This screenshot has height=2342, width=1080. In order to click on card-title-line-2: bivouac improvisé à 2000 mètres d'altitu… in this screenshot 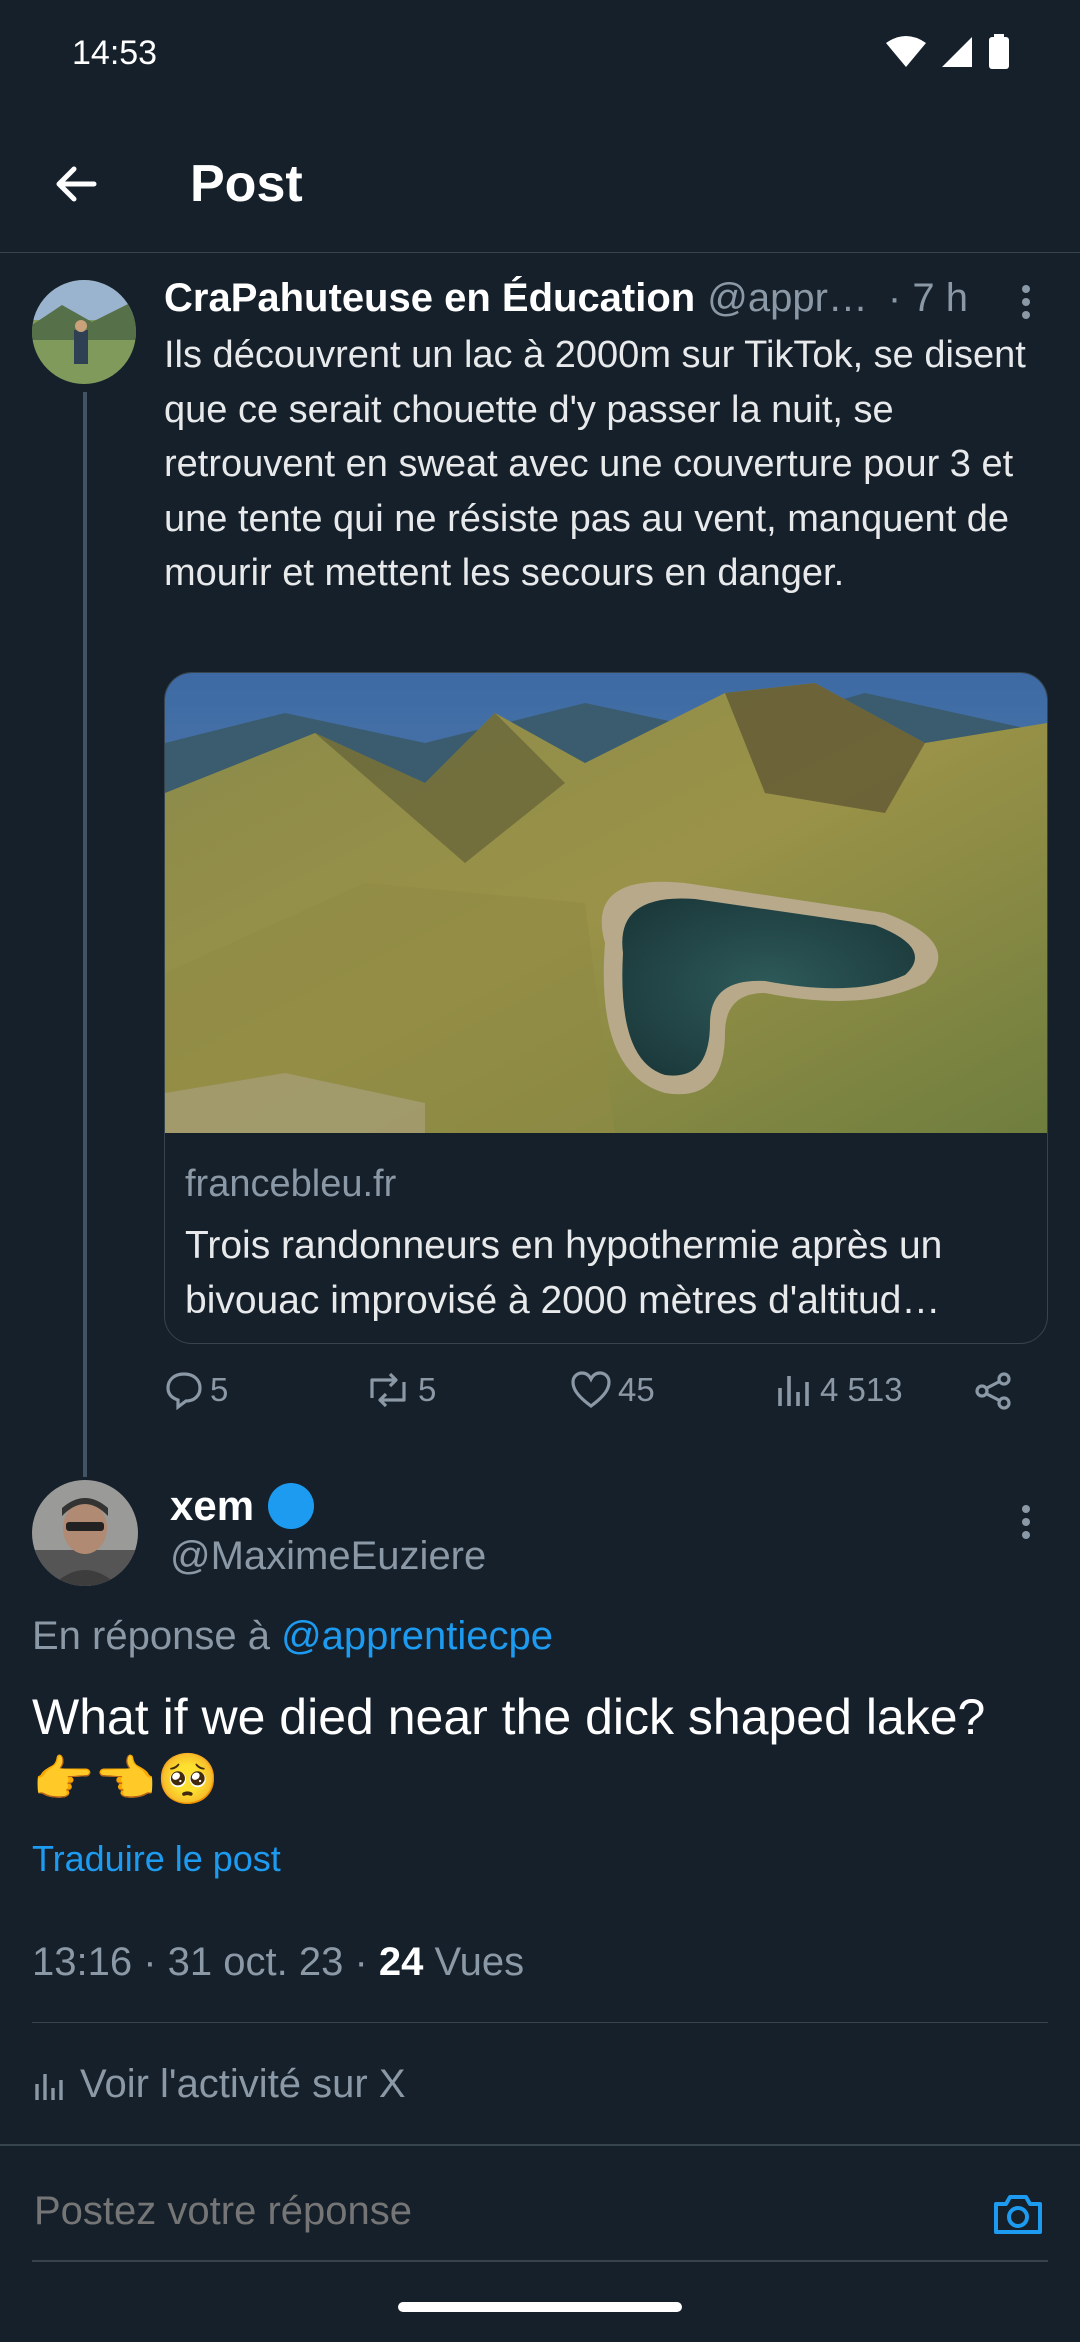, I will do `click(563, 1300)`.